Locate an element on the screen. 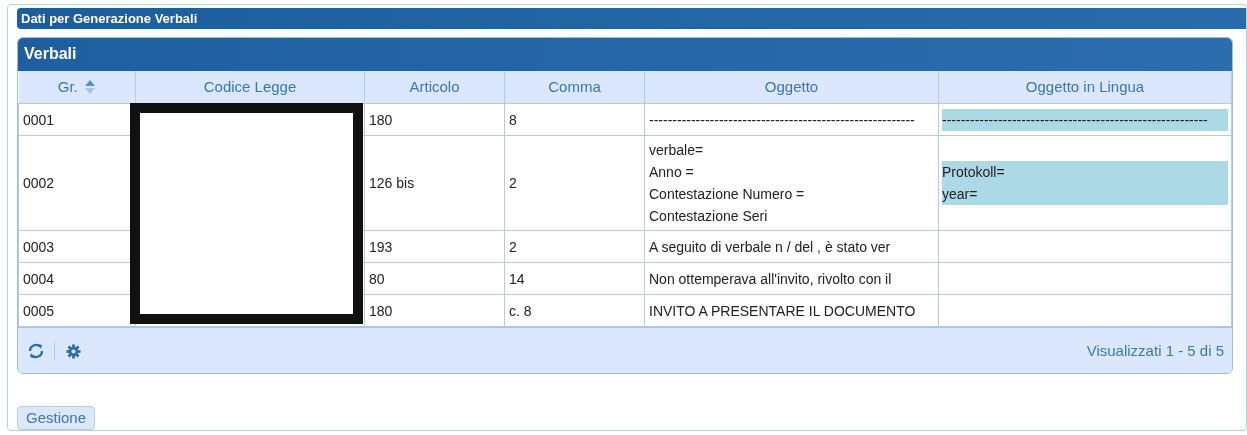 Image resolution: width=1247 pixels, height=435 pixels. table-cell-text: --------------------------------------------------------- is located at coordinates (782, 120).